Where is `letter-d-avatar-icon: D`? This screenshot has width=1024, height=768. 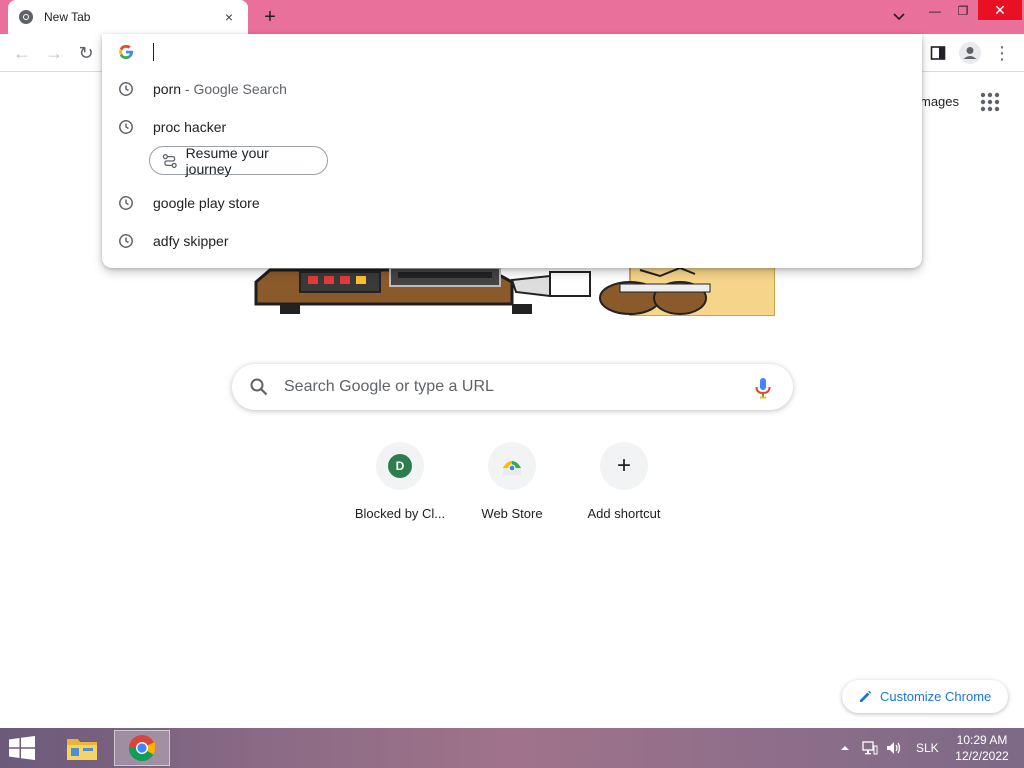
letter-d-avatar-icon: D is located at coordinates (400, 466).